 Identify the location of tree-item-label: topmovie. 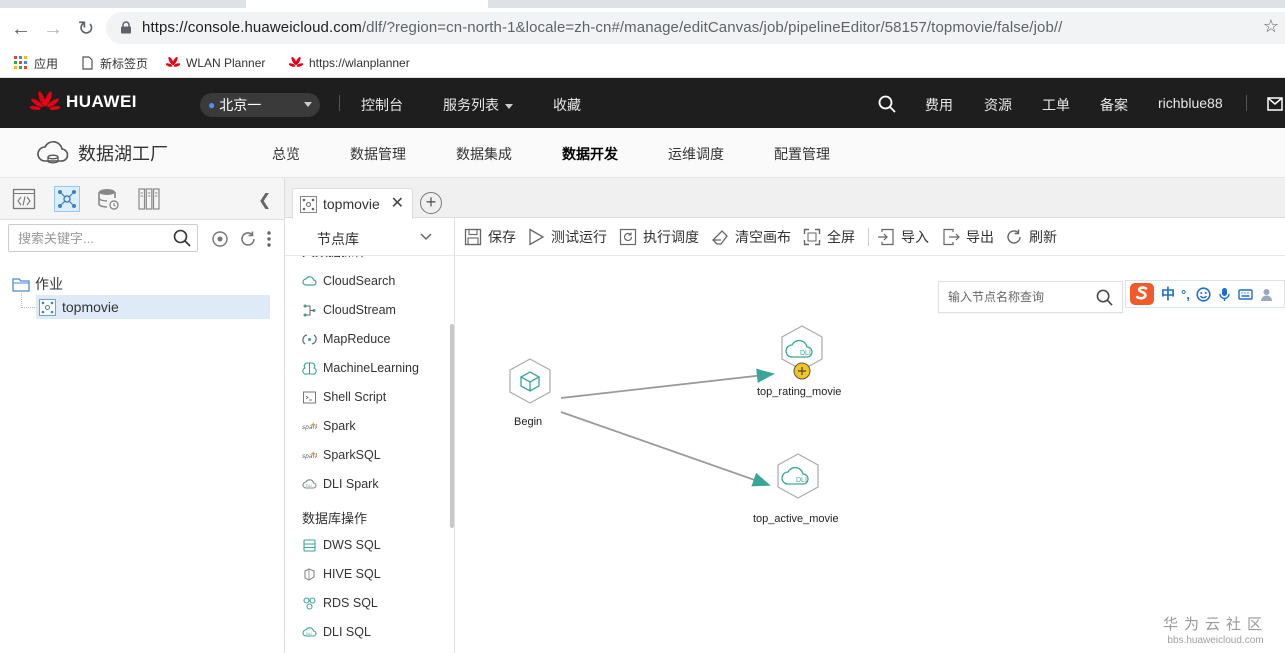
(90, 307).